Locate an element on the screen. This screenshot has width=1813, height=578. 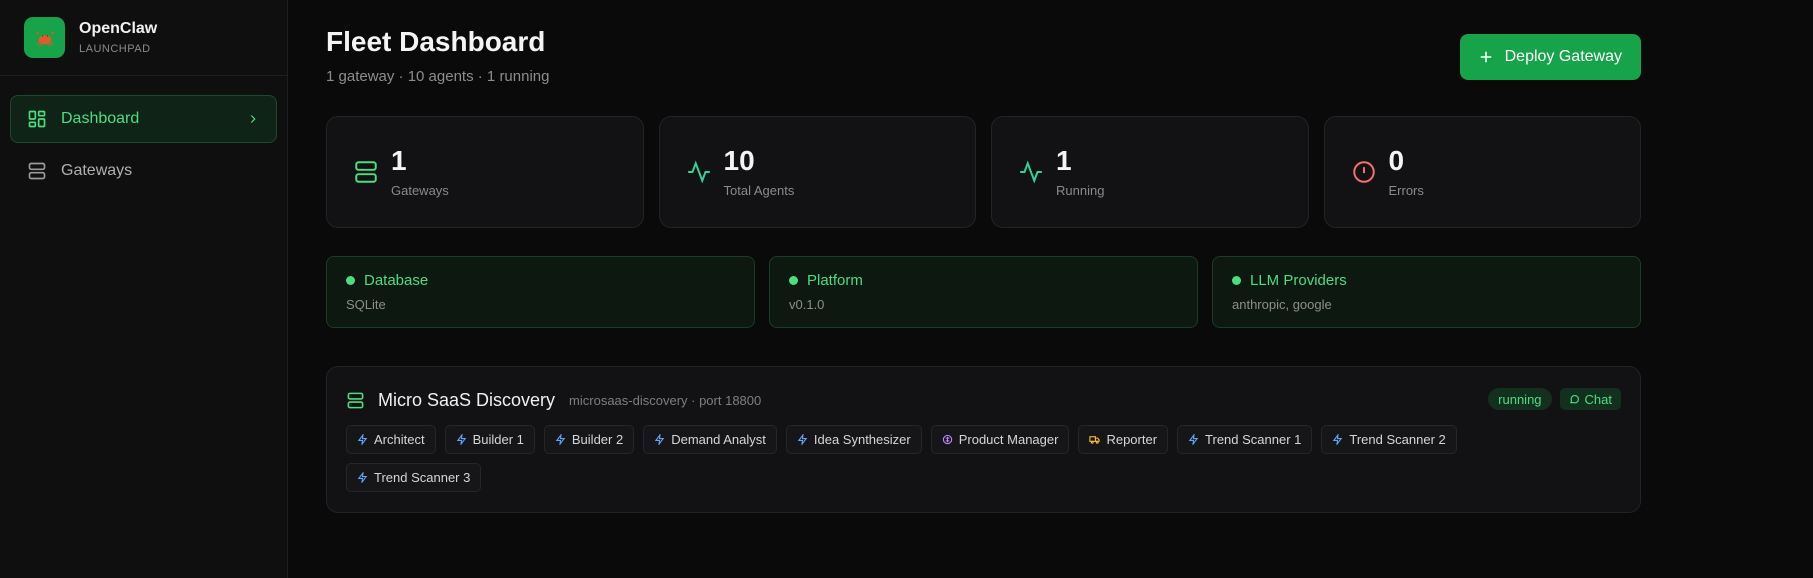
status-card-database: Database SQLite is located at coordinates (540, 292).